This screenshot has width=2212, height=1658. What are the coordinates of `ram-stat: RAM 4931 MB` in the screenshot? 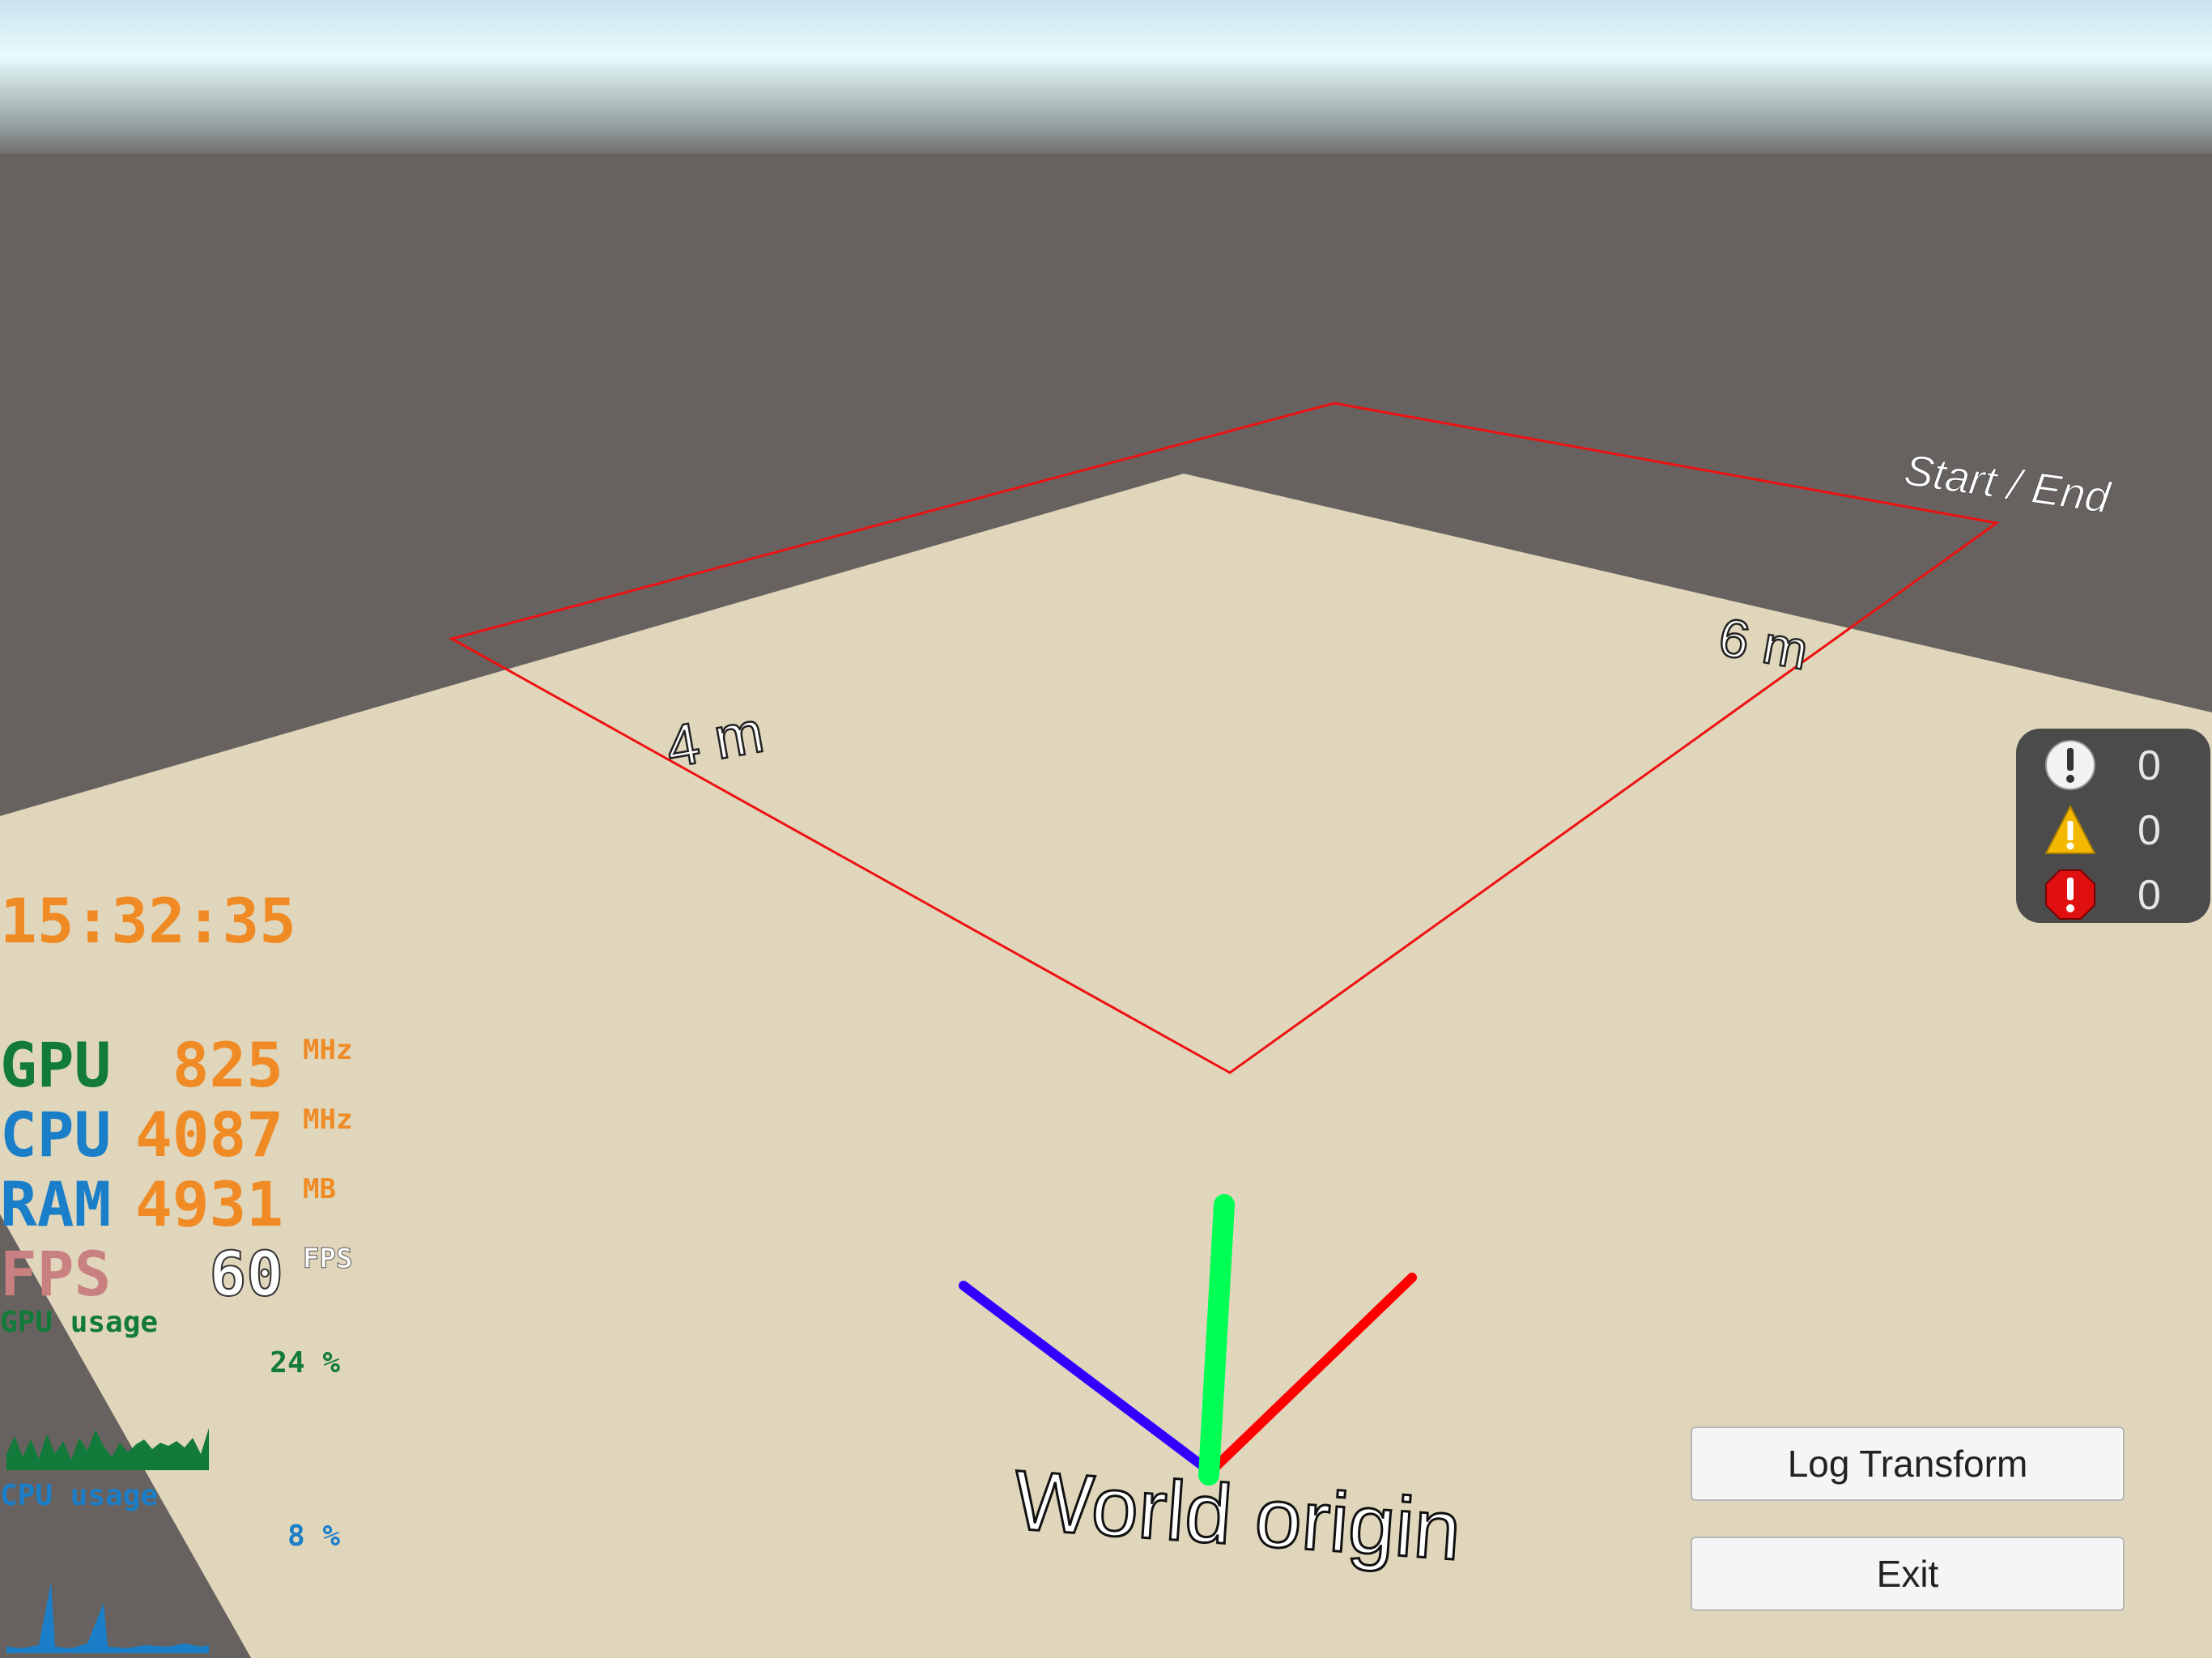 It's located at (190, 1210).